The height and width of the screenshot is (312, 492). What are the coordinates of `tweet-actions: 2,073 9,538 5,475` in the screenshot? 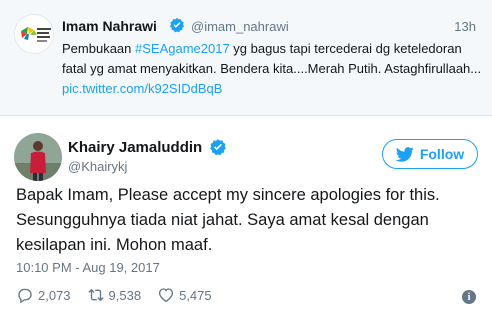 It's located at (122, 295).